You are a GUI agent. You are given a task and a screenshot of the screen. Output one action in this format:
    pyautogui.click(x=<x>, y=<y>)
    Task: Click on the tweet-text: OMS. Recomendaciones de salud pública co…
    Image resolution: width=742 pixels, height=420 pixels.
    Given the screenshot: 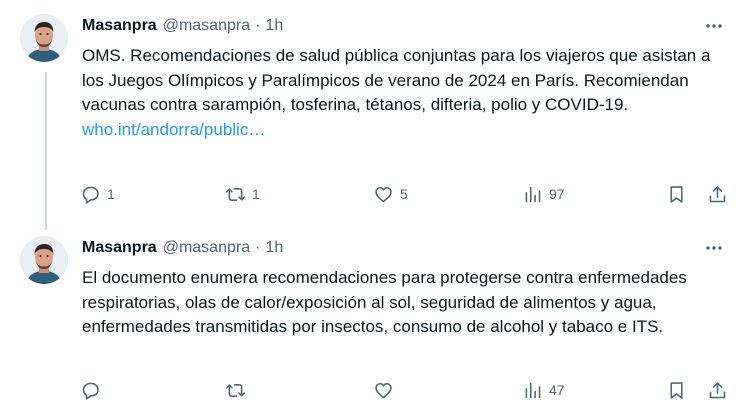 What is the action you would take?
    pyautogui.click(x=396, y=80)
    